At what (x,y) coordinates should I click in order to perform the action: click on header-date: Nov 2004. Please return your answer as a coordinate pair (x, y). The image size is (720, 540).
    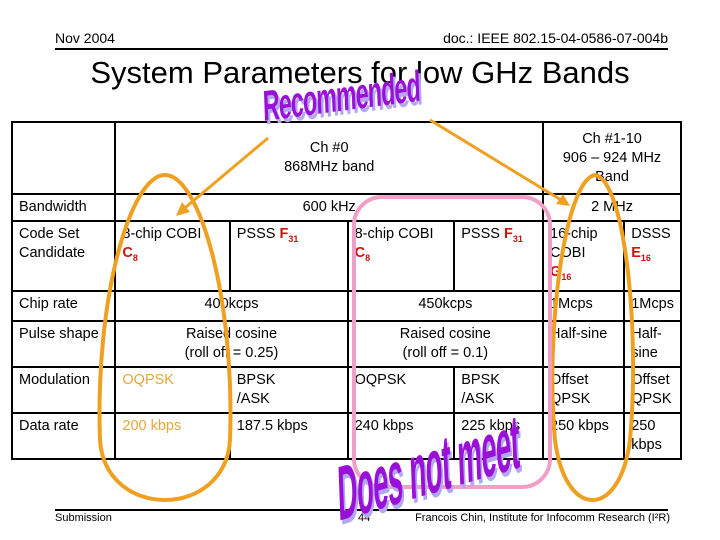
    Looking at the image, I should click on (85, 38).